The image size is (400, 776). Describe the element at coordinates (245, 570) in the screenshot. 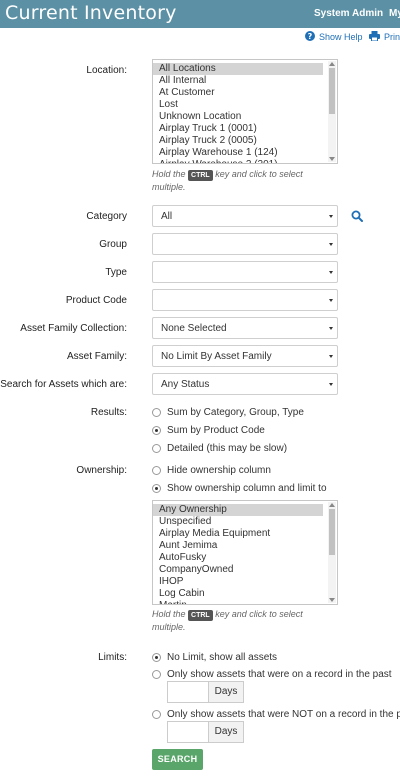

I see `ownership-option: CompanyOwned` at that location.